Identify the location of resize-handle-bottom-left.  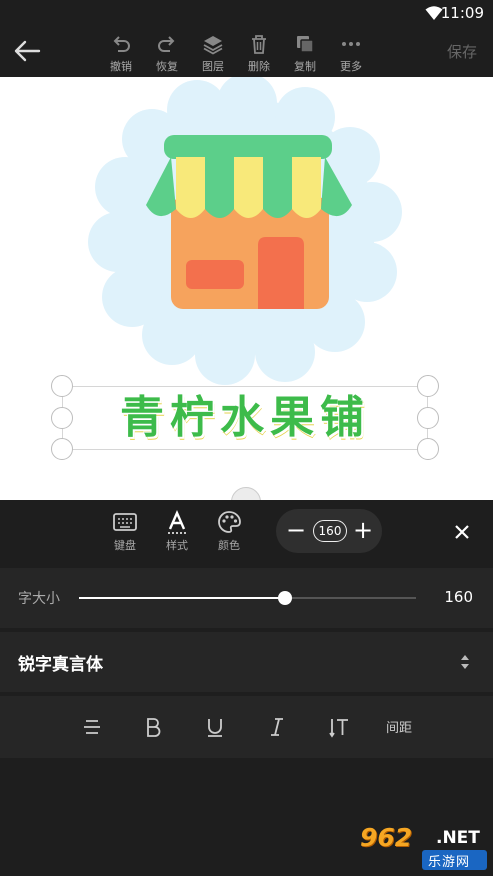
(62, 449).